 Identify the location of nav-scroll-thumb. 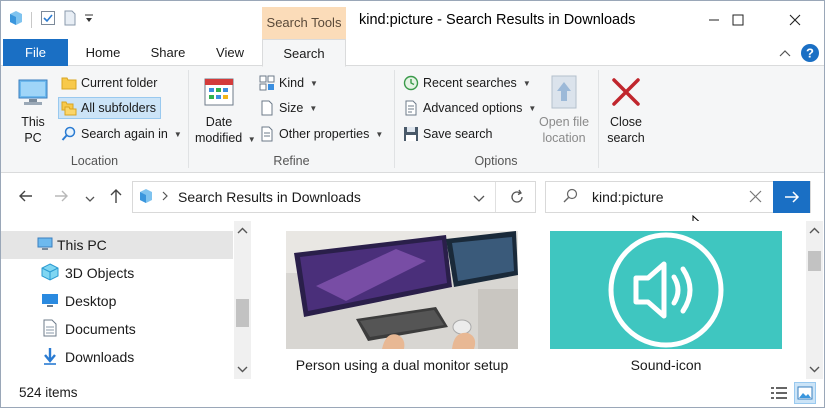
(242, 313).